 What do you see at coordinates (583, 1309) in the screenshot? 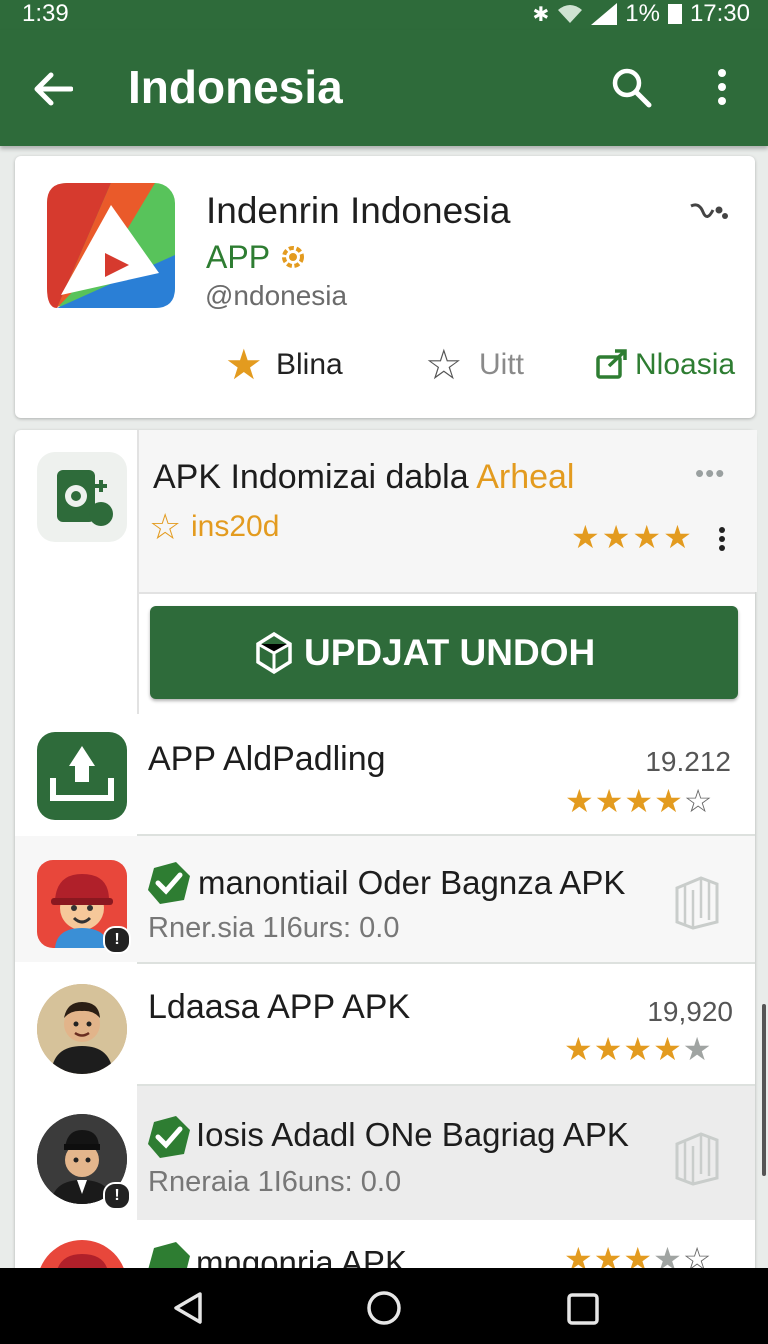
I see `nav-recents-icon` at bounding box center [583, 1309].